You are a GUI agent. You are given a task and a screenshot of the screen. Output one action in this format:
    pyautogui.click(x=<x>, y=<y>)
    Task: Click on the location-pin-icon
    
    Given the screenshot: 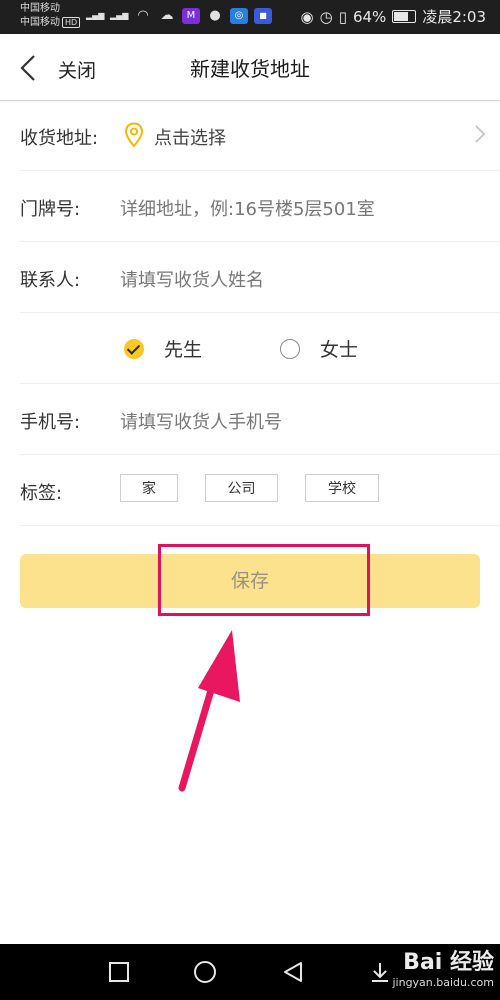 What is the action you would take?
    pyautogui.click(x=134, y=135)
    